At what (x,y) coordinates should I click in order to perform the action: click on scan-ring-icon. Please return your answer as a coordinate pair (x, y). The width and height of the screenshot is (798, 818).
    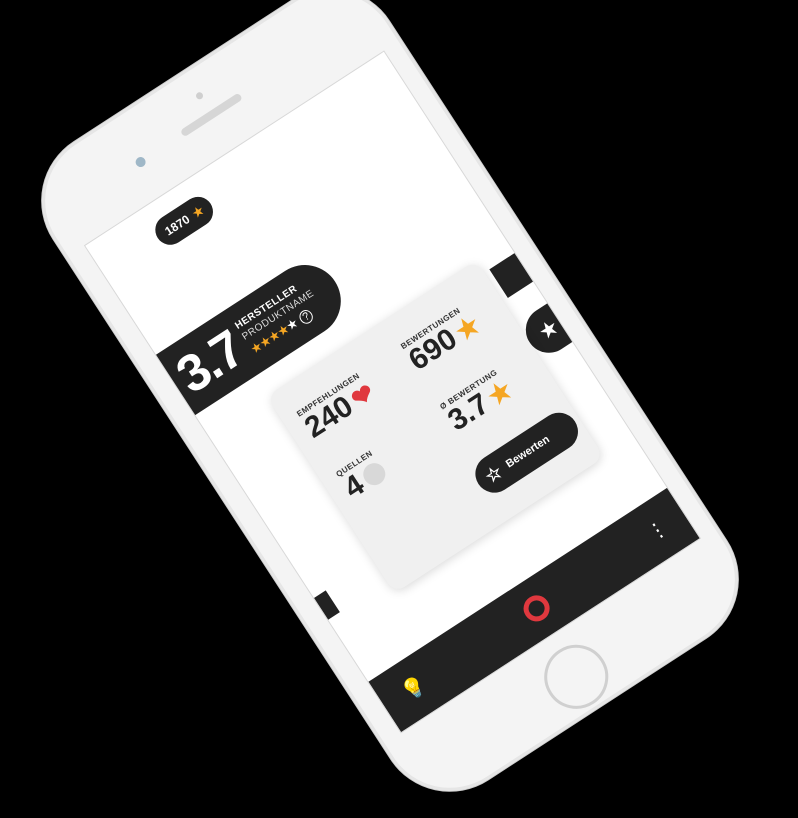
    Looking at the image, I should click on (536, 608).